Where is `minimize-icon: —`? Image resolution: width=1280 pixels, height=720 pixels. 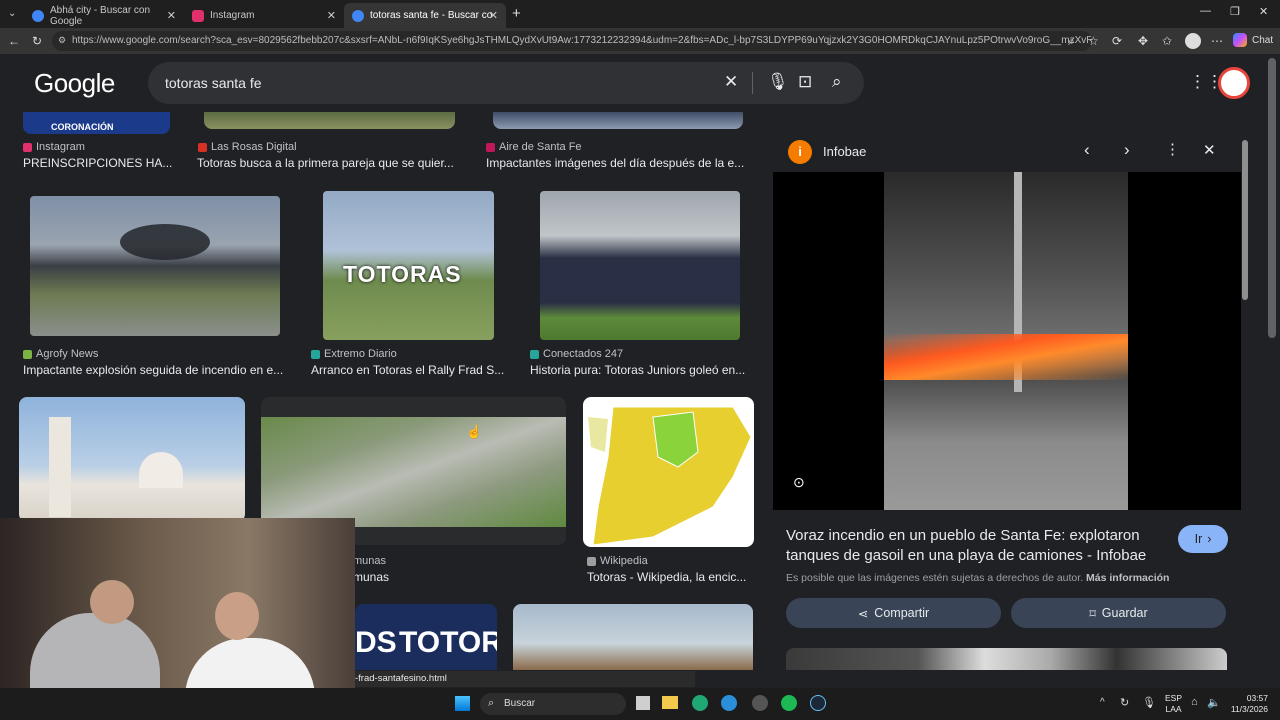 minimize-icon: — is located at coordinates (1205, 11).